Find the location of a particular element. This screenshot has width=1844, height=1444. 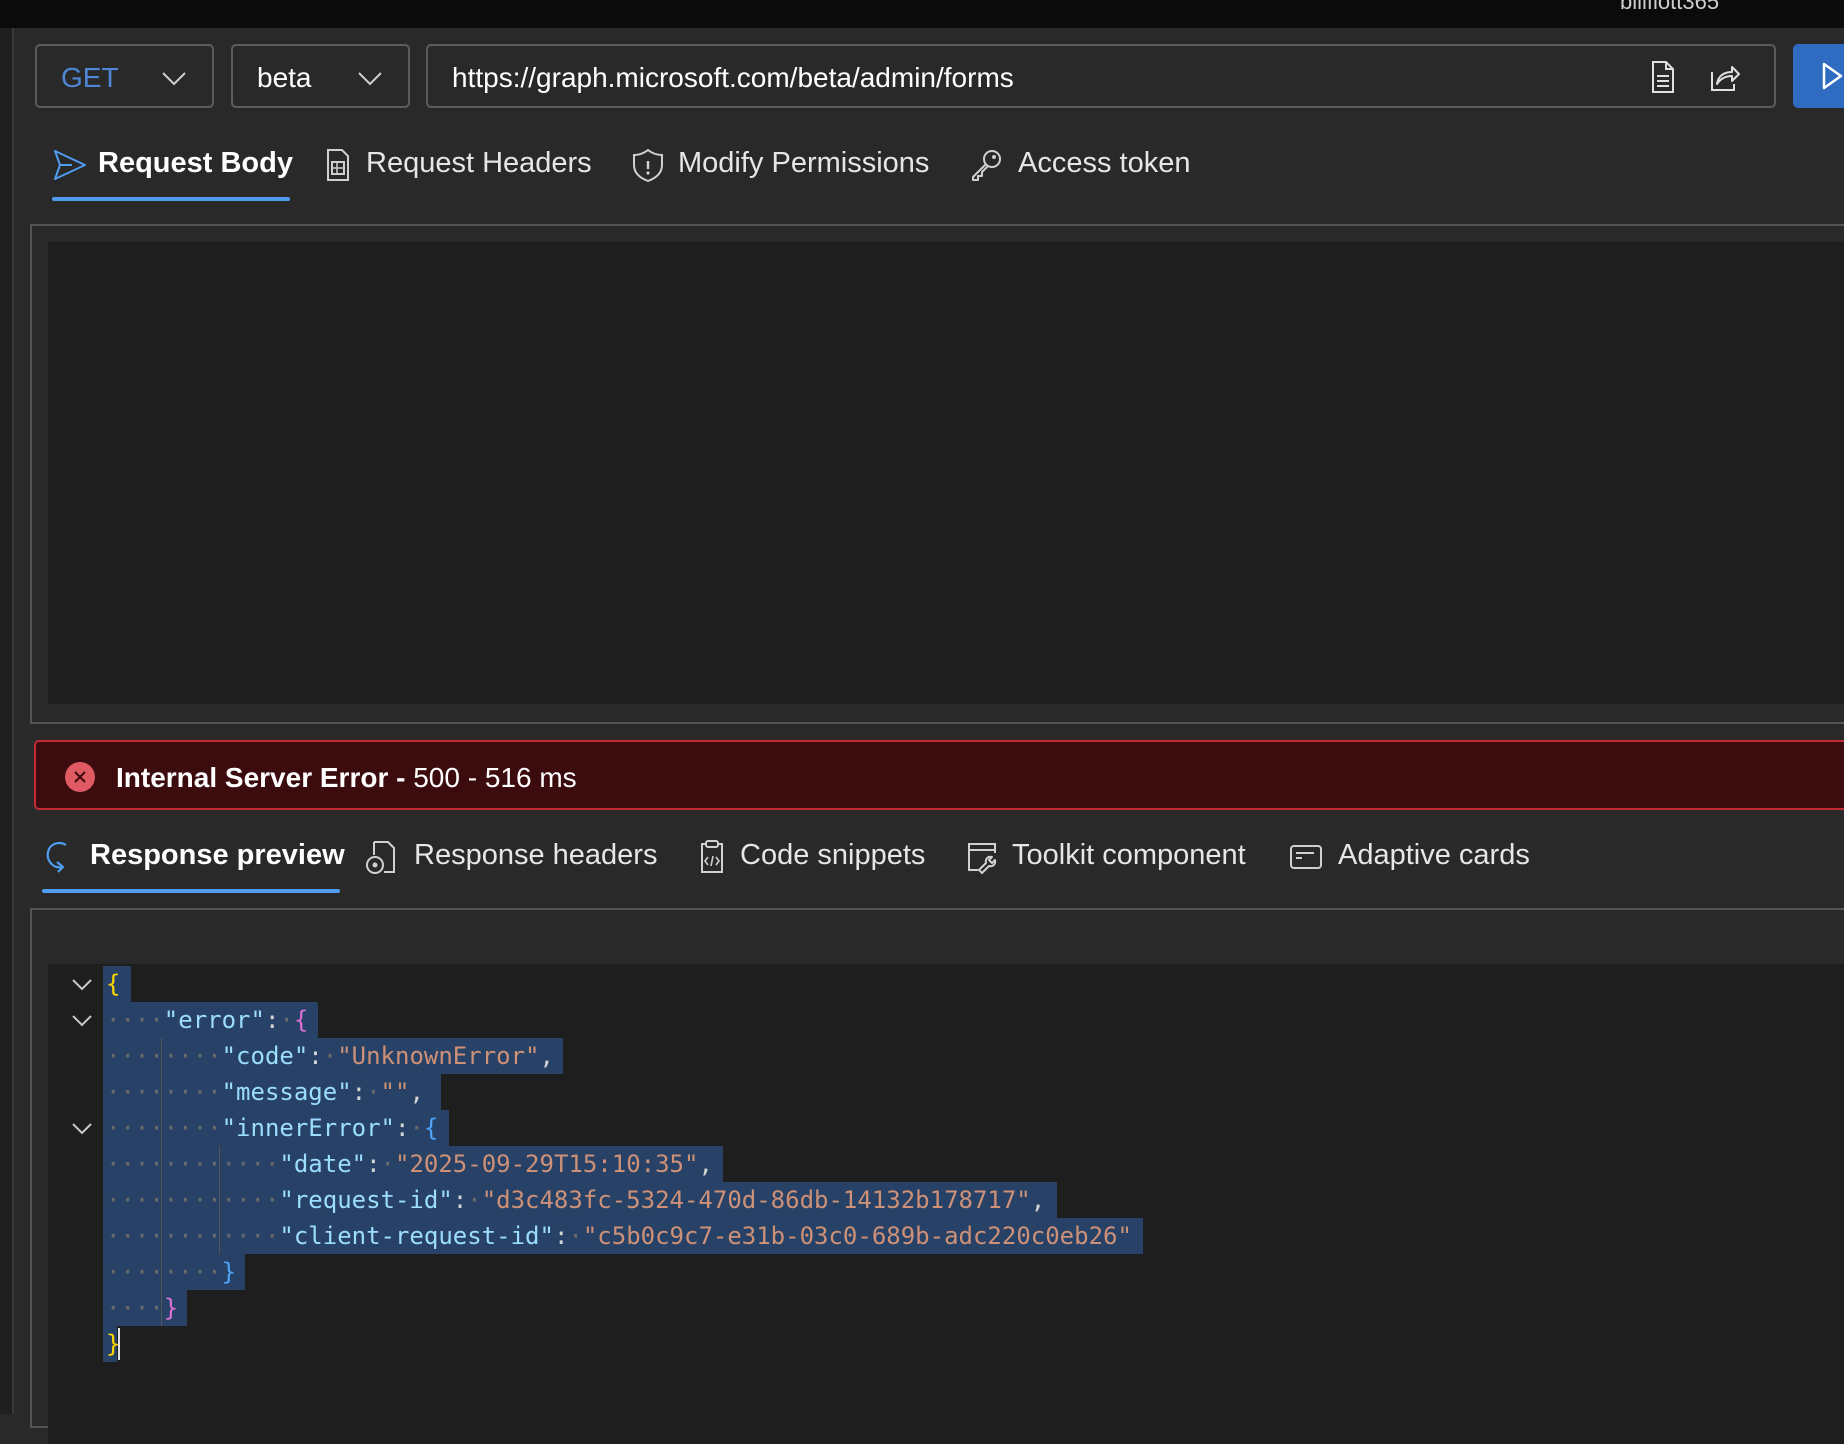

code-line: ········} is located at coordinates (171, 1272).